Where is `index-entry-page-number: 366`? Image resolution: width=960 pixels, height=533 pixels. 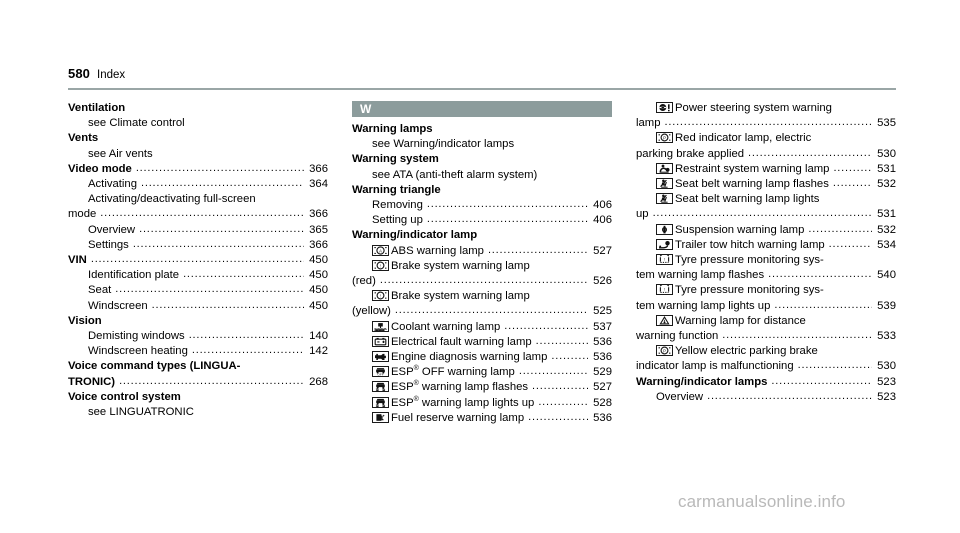
index-entry-page-number: 366 is located at coordinates (318, 244).